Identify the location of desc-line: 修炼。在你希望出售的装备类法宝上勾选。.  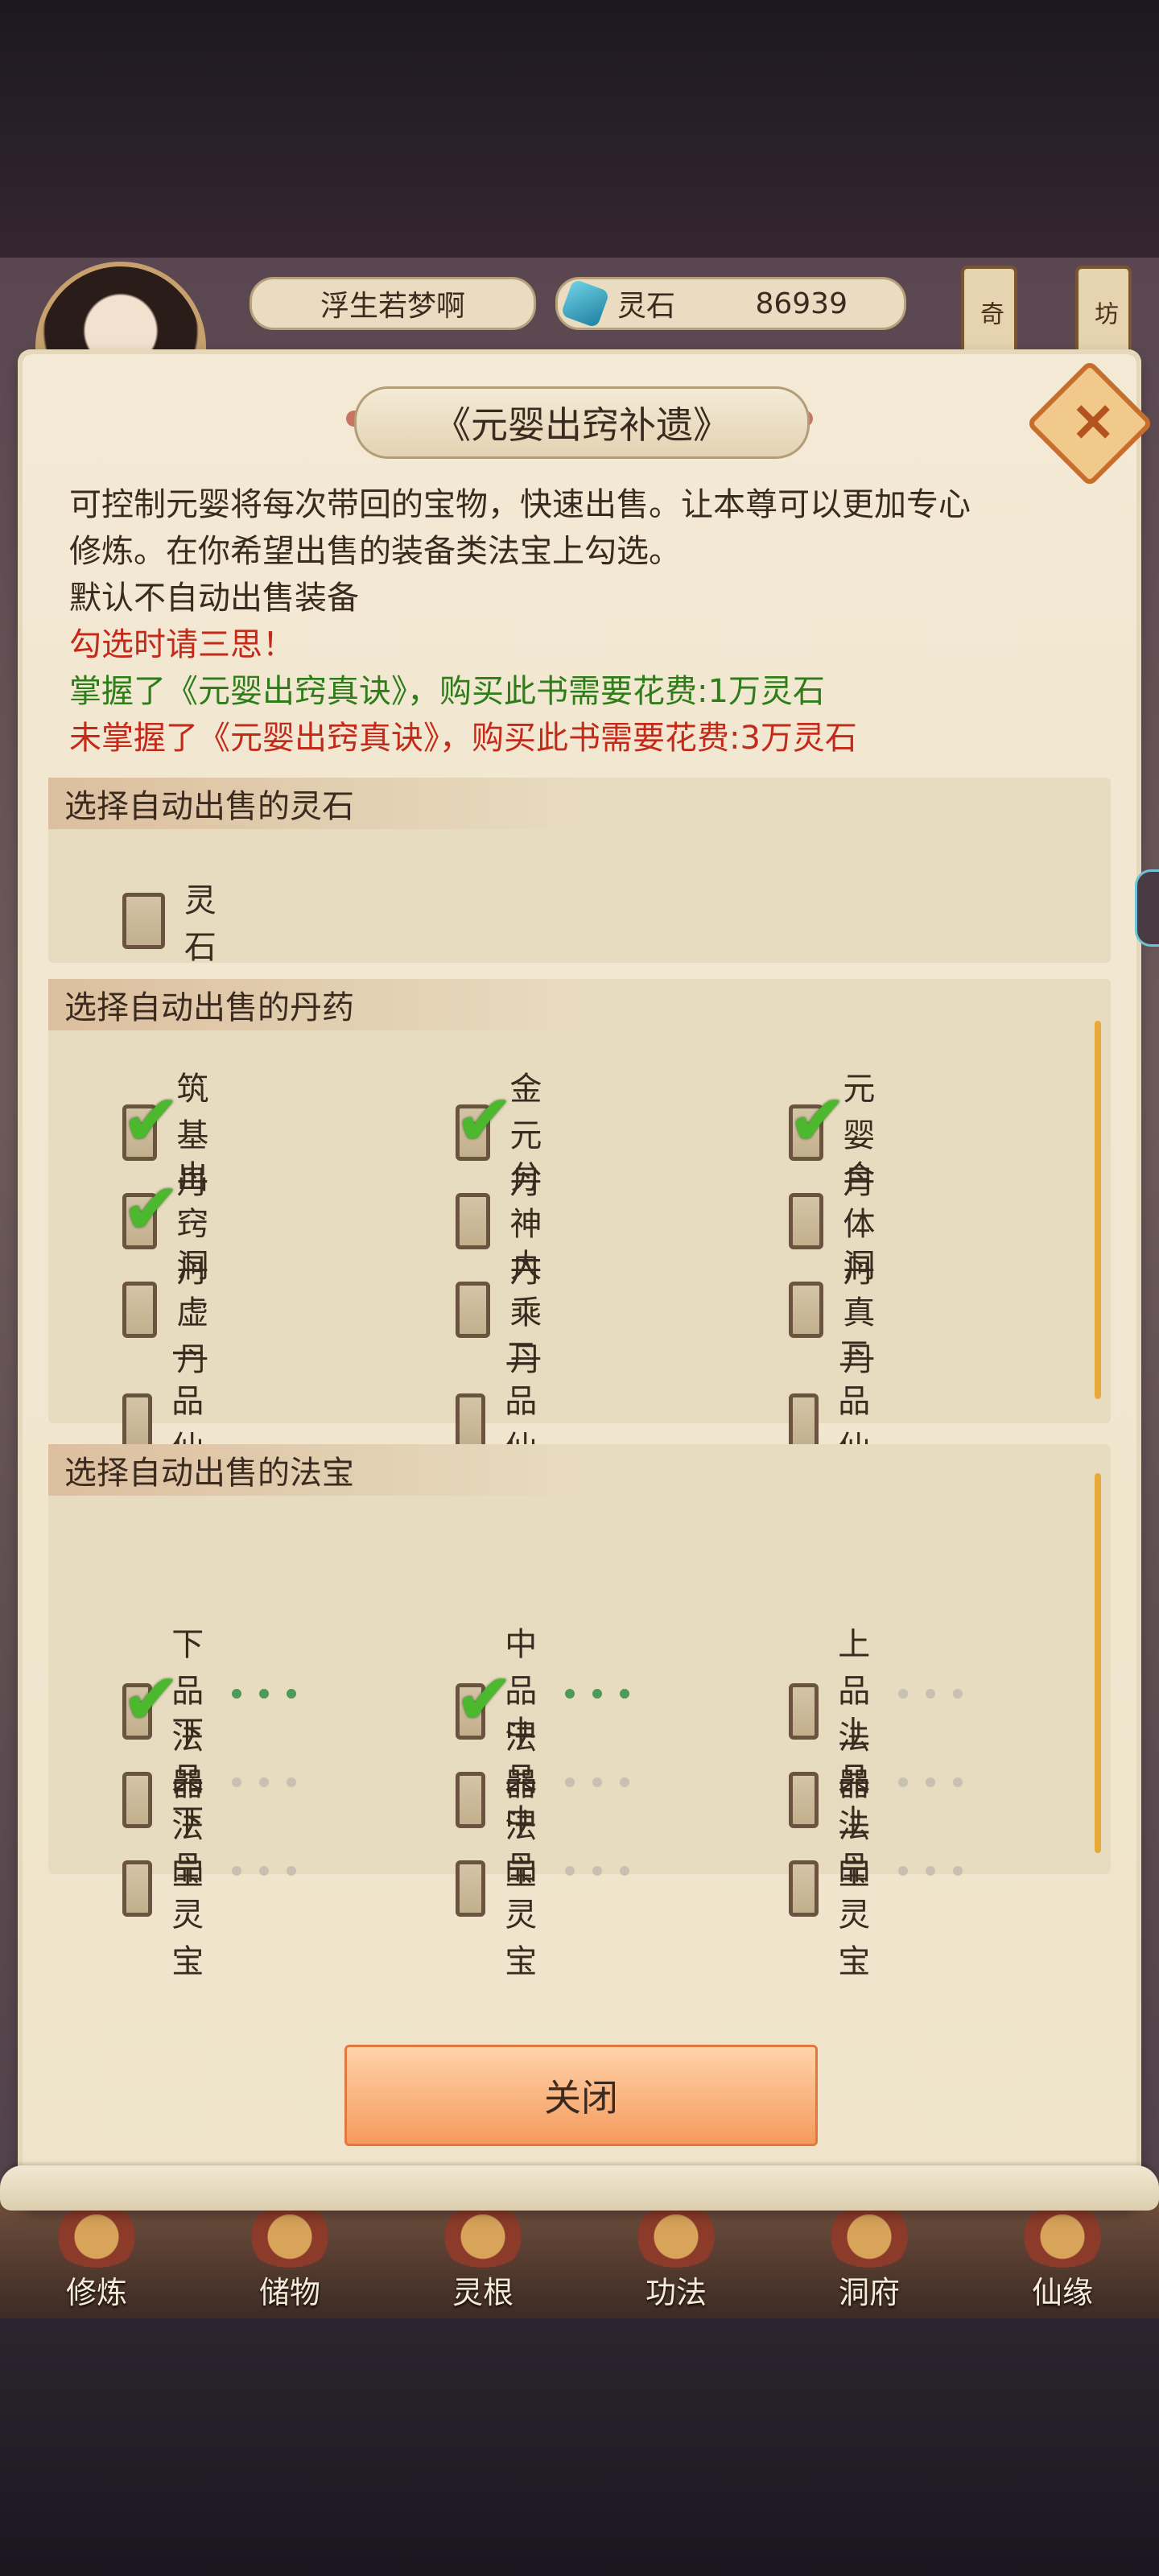
(375, 551).